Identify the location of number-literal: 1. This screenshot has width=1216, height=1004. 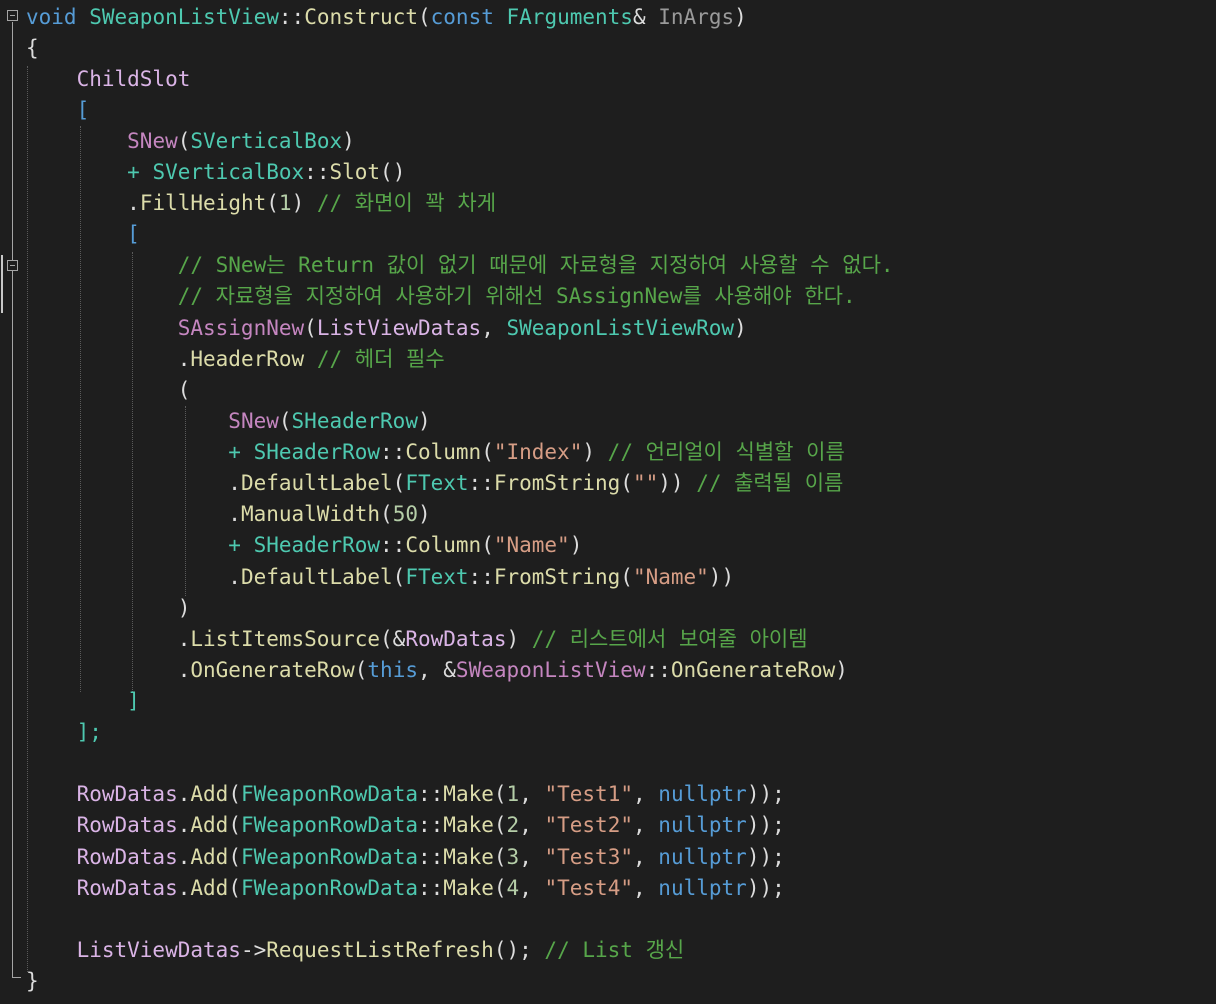
(513, 794).